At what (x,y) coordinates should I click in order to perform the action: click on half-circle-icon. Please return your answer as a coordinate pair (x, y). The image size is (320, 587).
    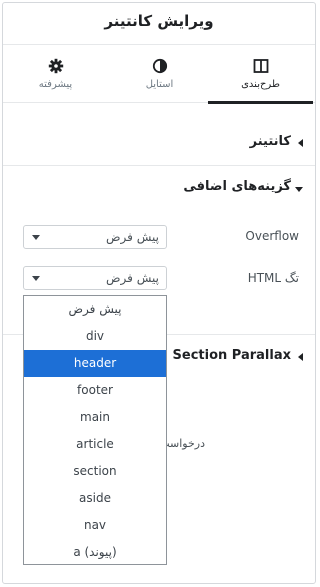
    Looking at the image, I should click on (159, 66).